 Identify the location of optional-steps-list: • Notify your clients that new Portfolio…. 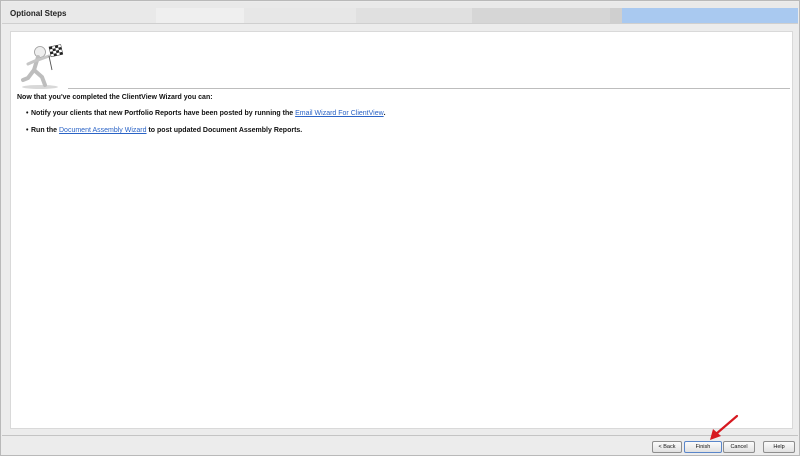
(201, 127).